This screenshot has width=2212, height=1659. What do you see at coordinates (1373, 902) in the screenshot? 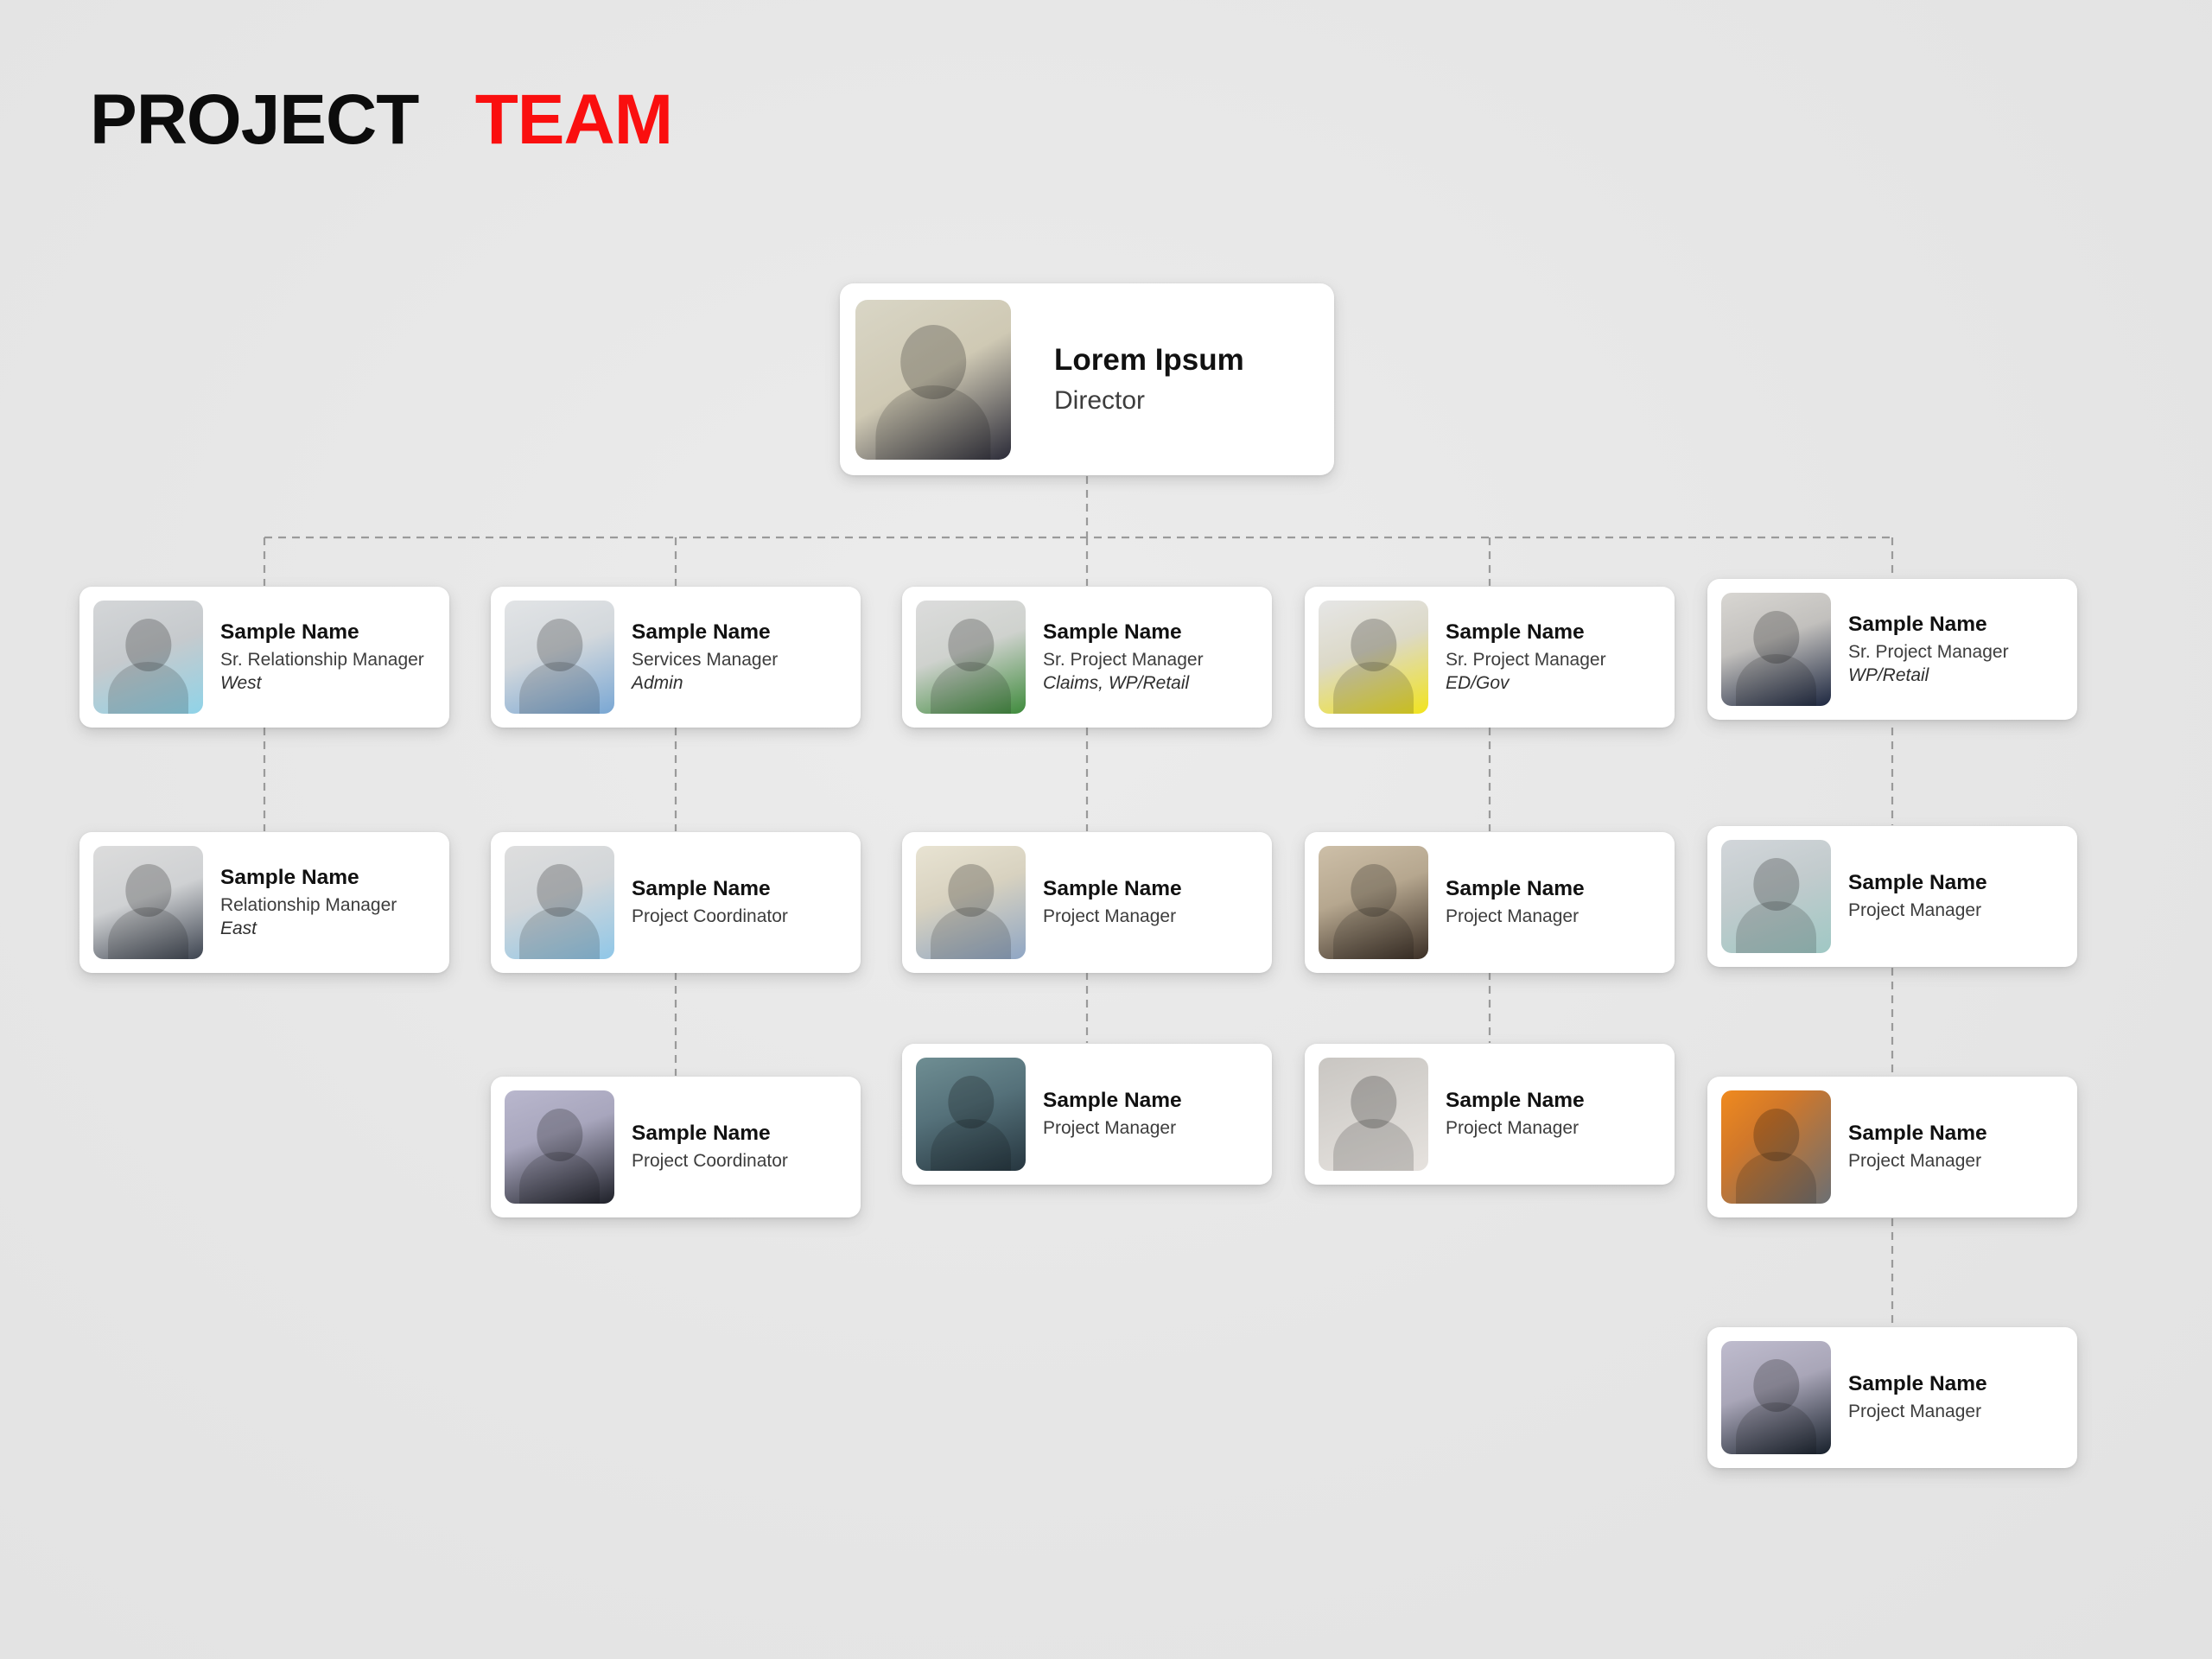
I see `avatar-man-tie-glasses` at bounding box center [1373, 902].